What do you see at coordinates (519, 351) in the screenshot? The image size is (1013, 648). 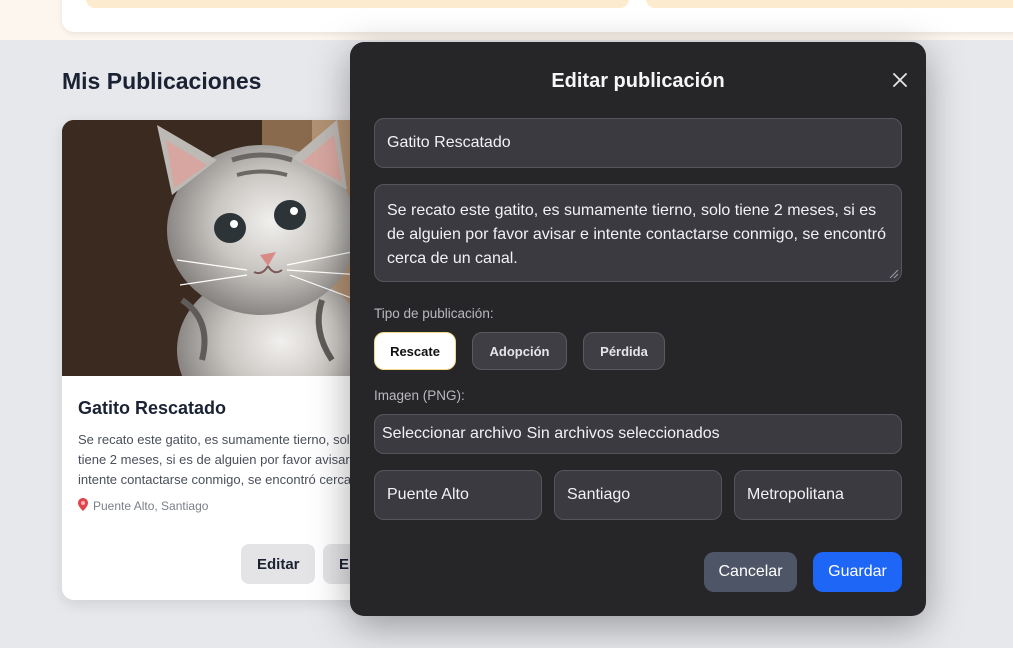 I see `type-adopcion-button: Adopción` at bounding box center [519, 351].